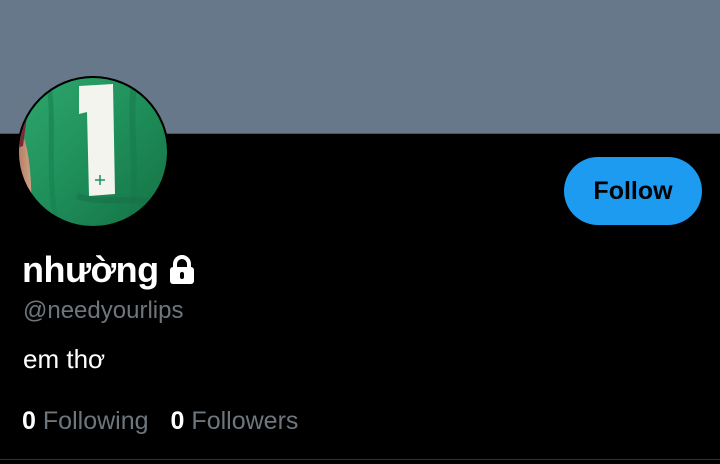 The width and height of the screenshot is (720, 464). I want to click on profile-stats: 0 Following 0 Followers, so click(171, 421).